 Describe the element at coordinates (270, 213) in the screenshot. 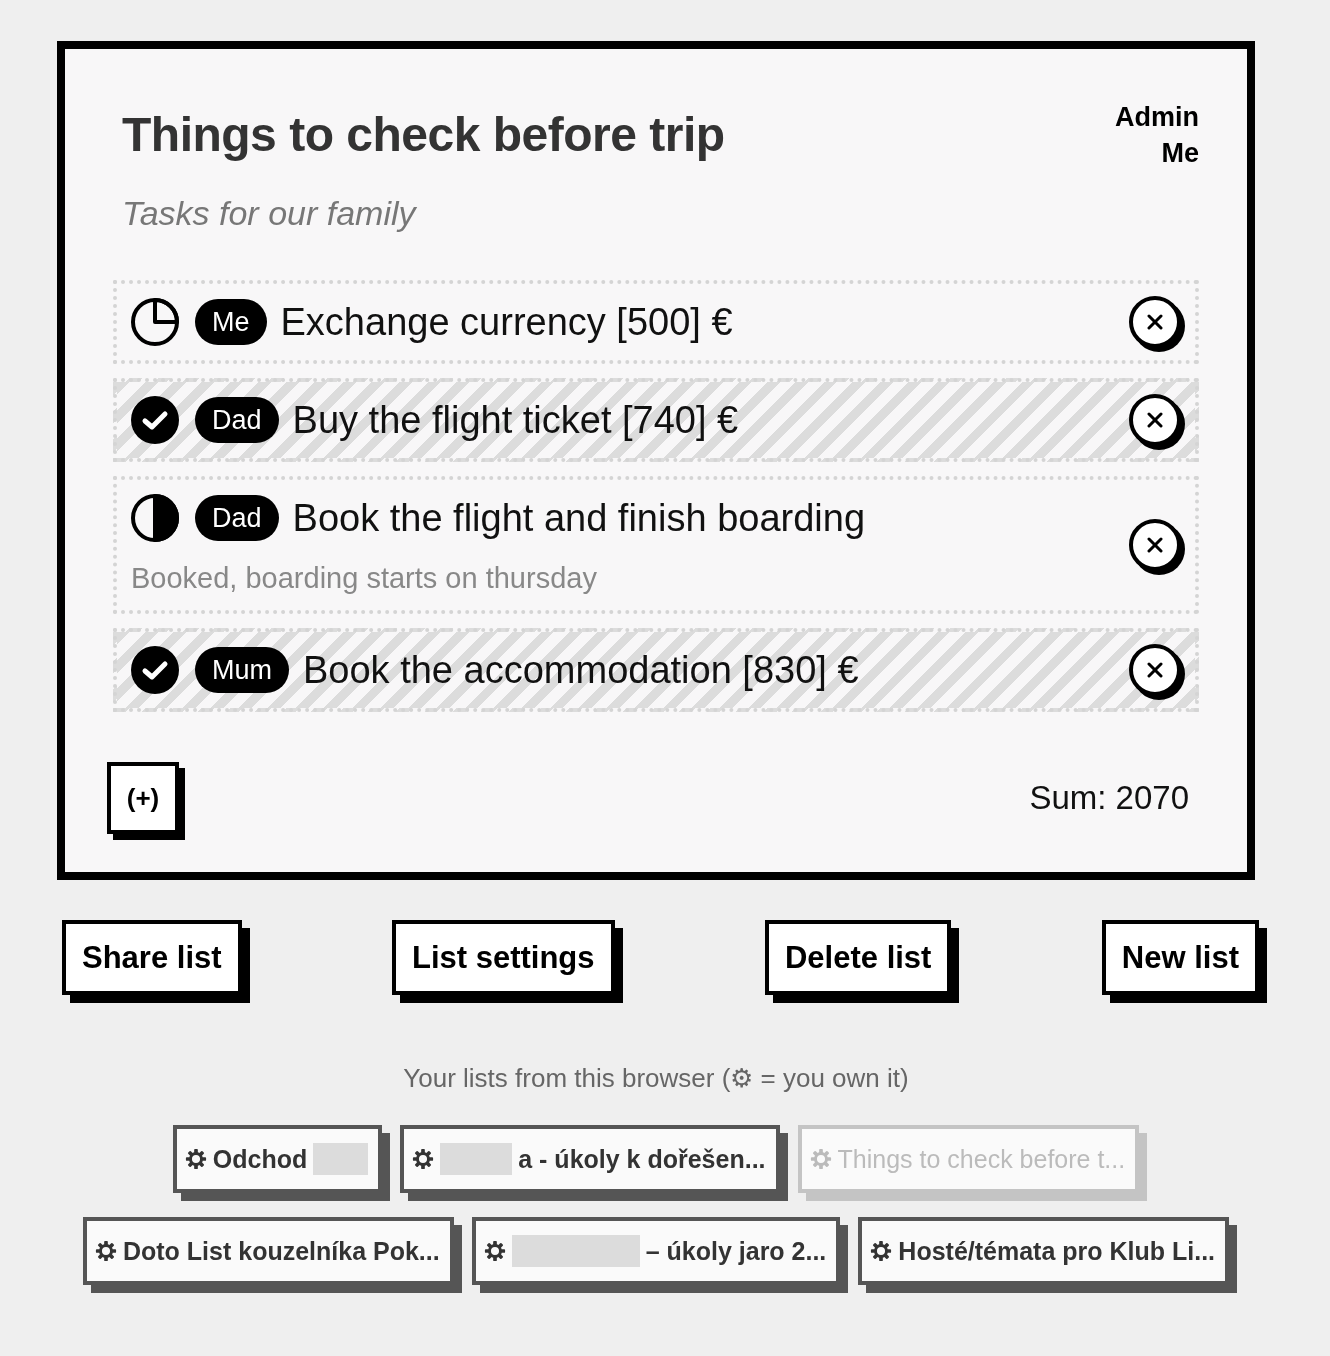

I see `list-subtitle: Tasks for our family` at that location.